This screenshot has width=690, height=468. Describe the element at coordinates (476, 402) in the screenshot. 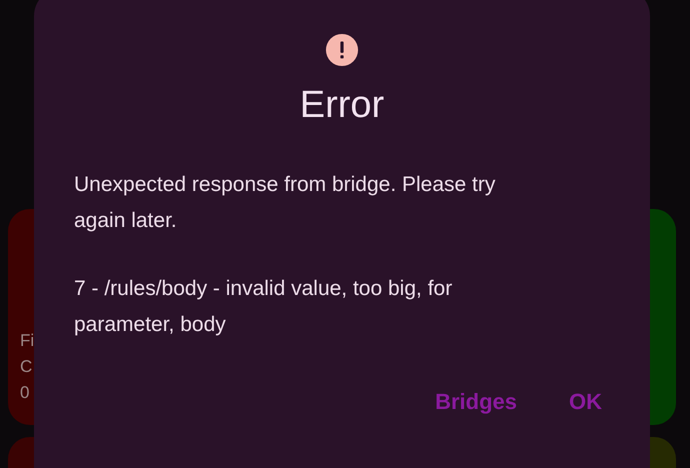

I see `dialog-button: Bridges` at that location.